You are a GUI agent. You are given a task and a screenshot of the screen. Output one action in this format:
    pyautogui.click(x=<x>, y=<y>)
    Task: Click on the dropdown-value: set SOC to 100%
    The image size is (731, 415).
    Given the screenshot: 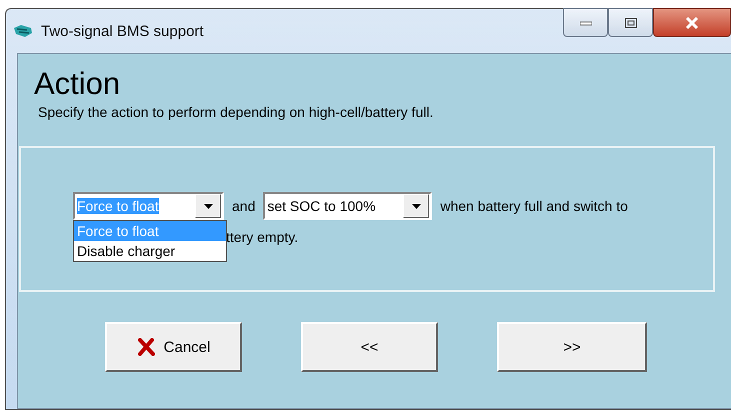 What is the action you would take?
    pyautogui.click(x=322, y=206)
    